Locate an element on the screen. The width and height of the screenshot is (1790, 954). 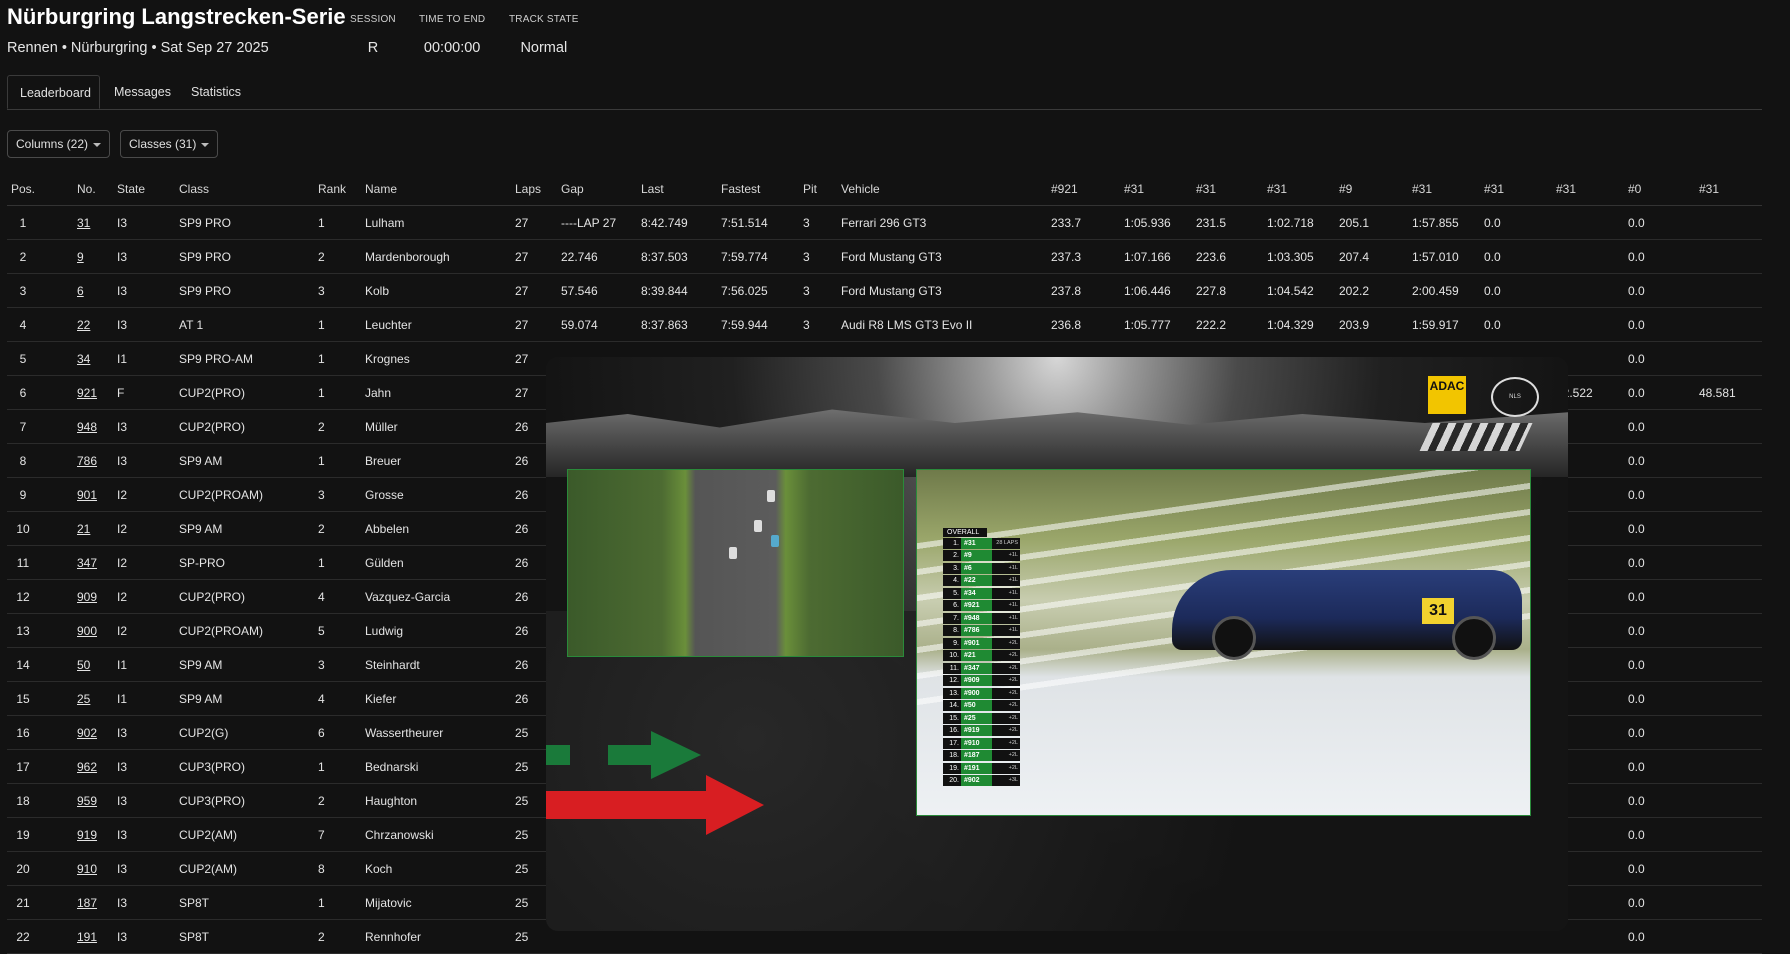
column-header-laps: Laps is located at coordinates (528, 187).